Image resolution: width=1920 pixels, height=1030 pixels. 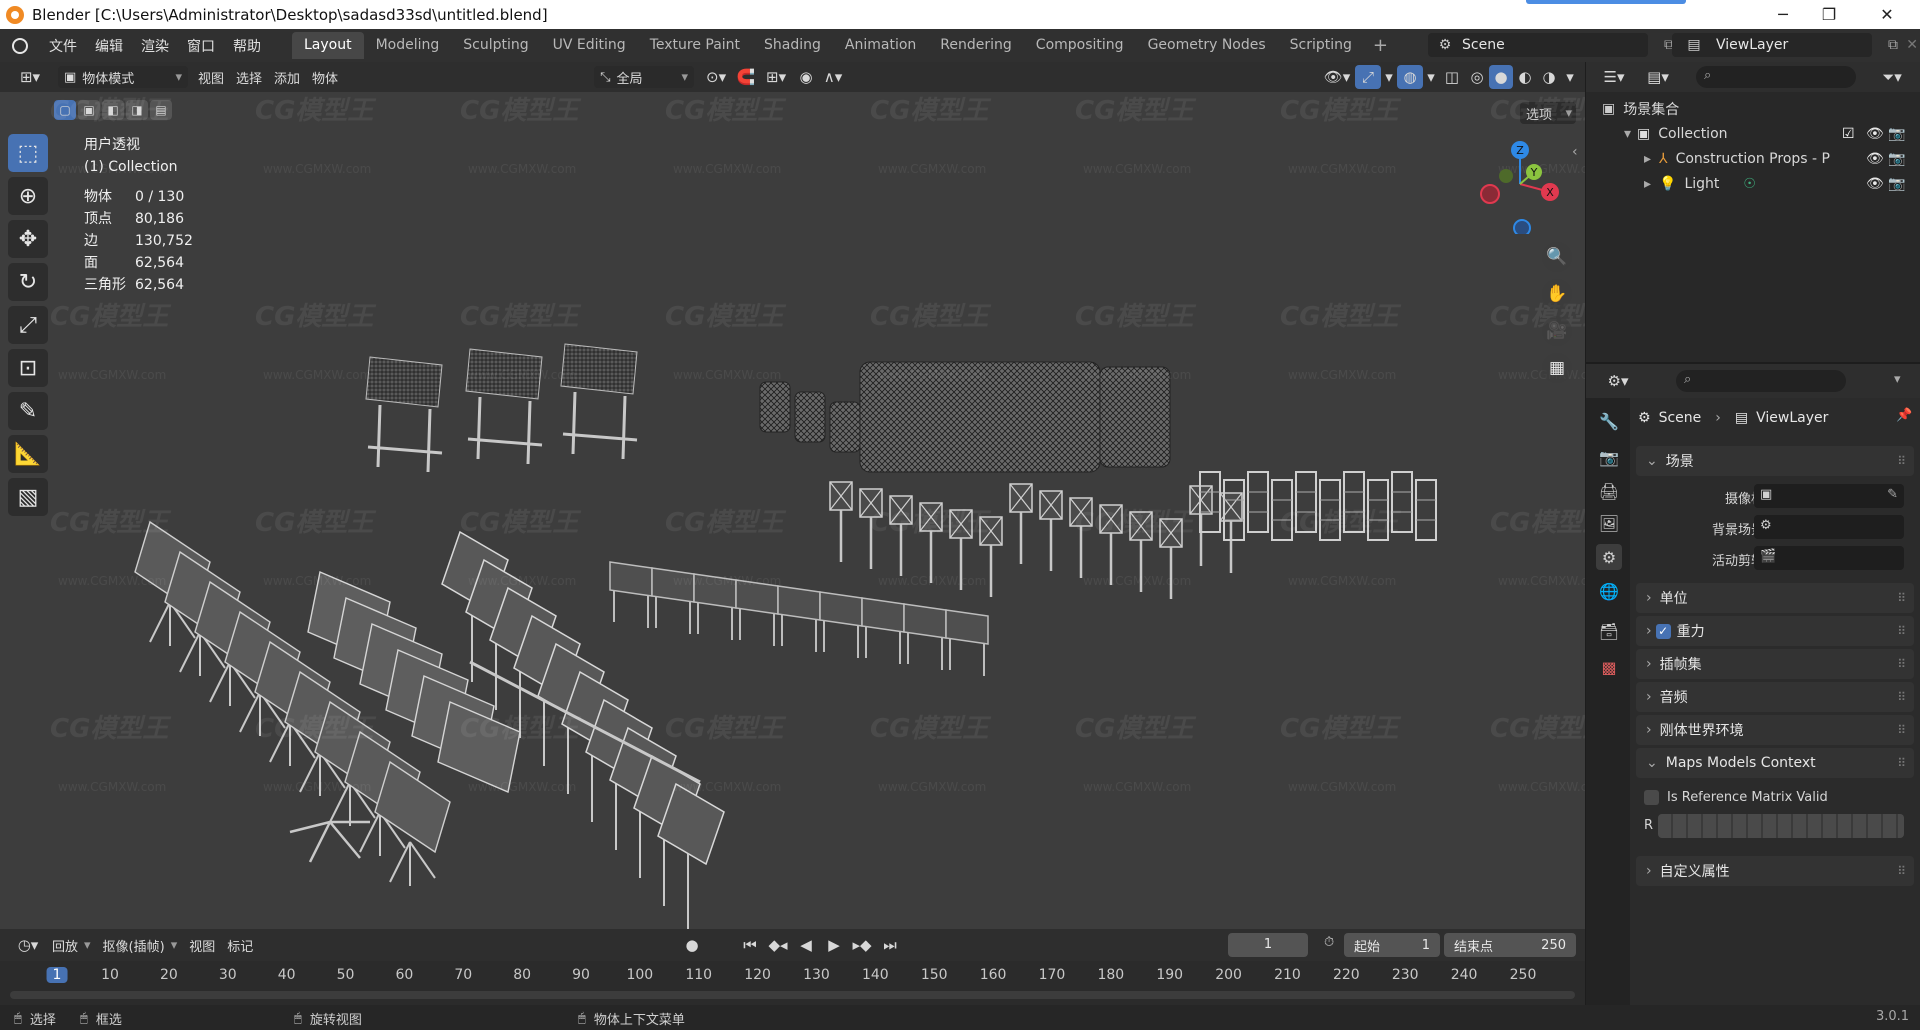 What do you see at coordinates (1575, 152) in the screenshot?
I see `sidebar-toggle-icon: ‹` at bounding box center [1575, 152].